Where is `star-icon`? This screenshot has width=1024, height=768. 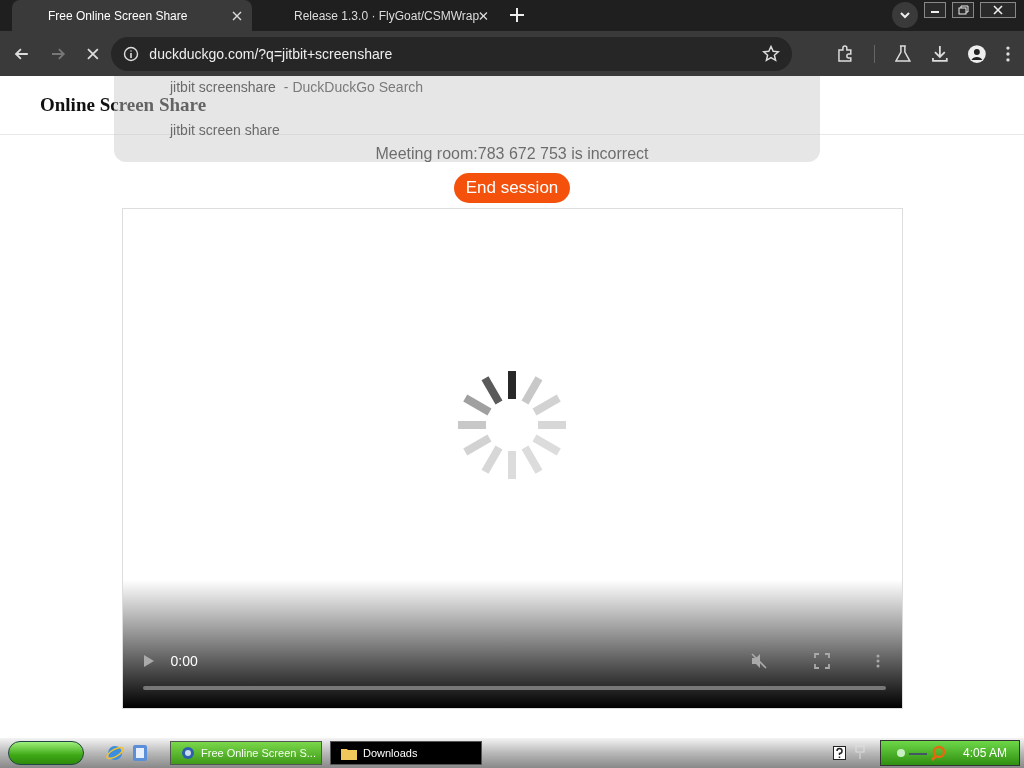 star-icon is located at coordinates (771, 53).